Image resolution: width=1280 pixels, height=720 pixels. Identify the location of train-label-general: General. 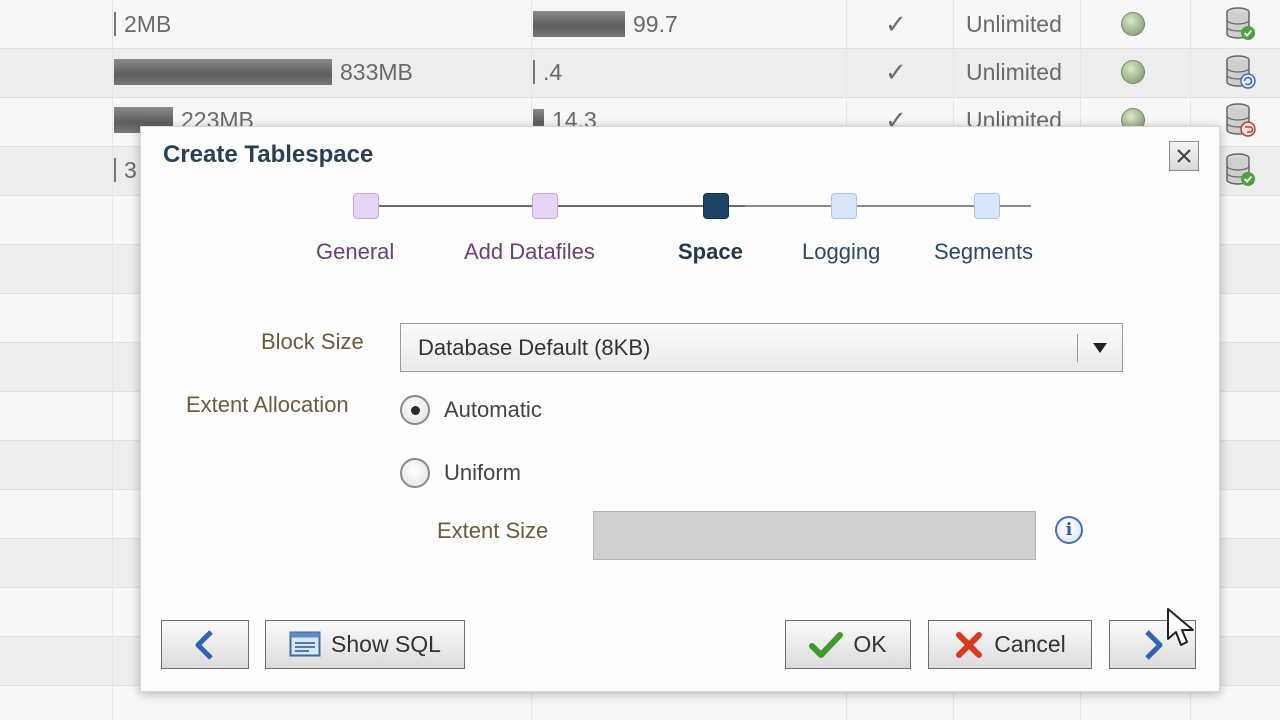
(355, 252).